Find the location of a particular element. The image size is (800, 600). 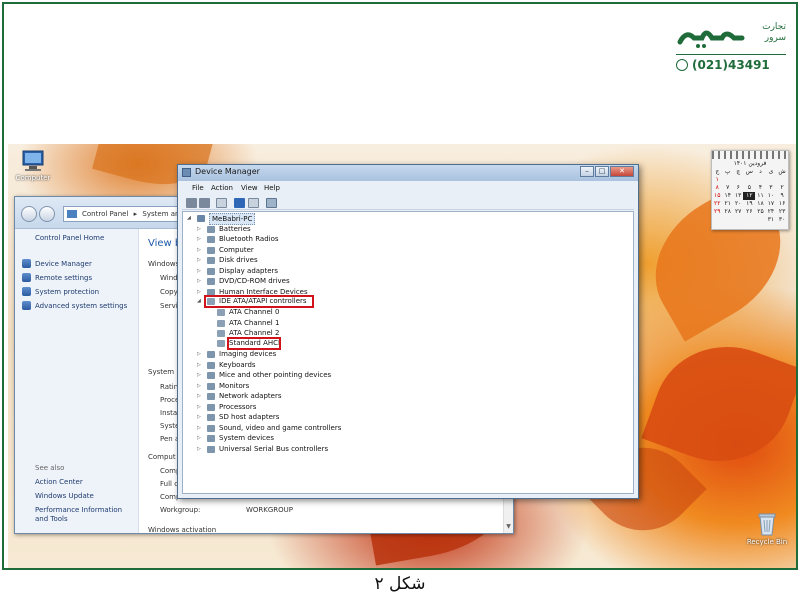

remote-settings-link: Remote settings is located at coordinates (57, 277).